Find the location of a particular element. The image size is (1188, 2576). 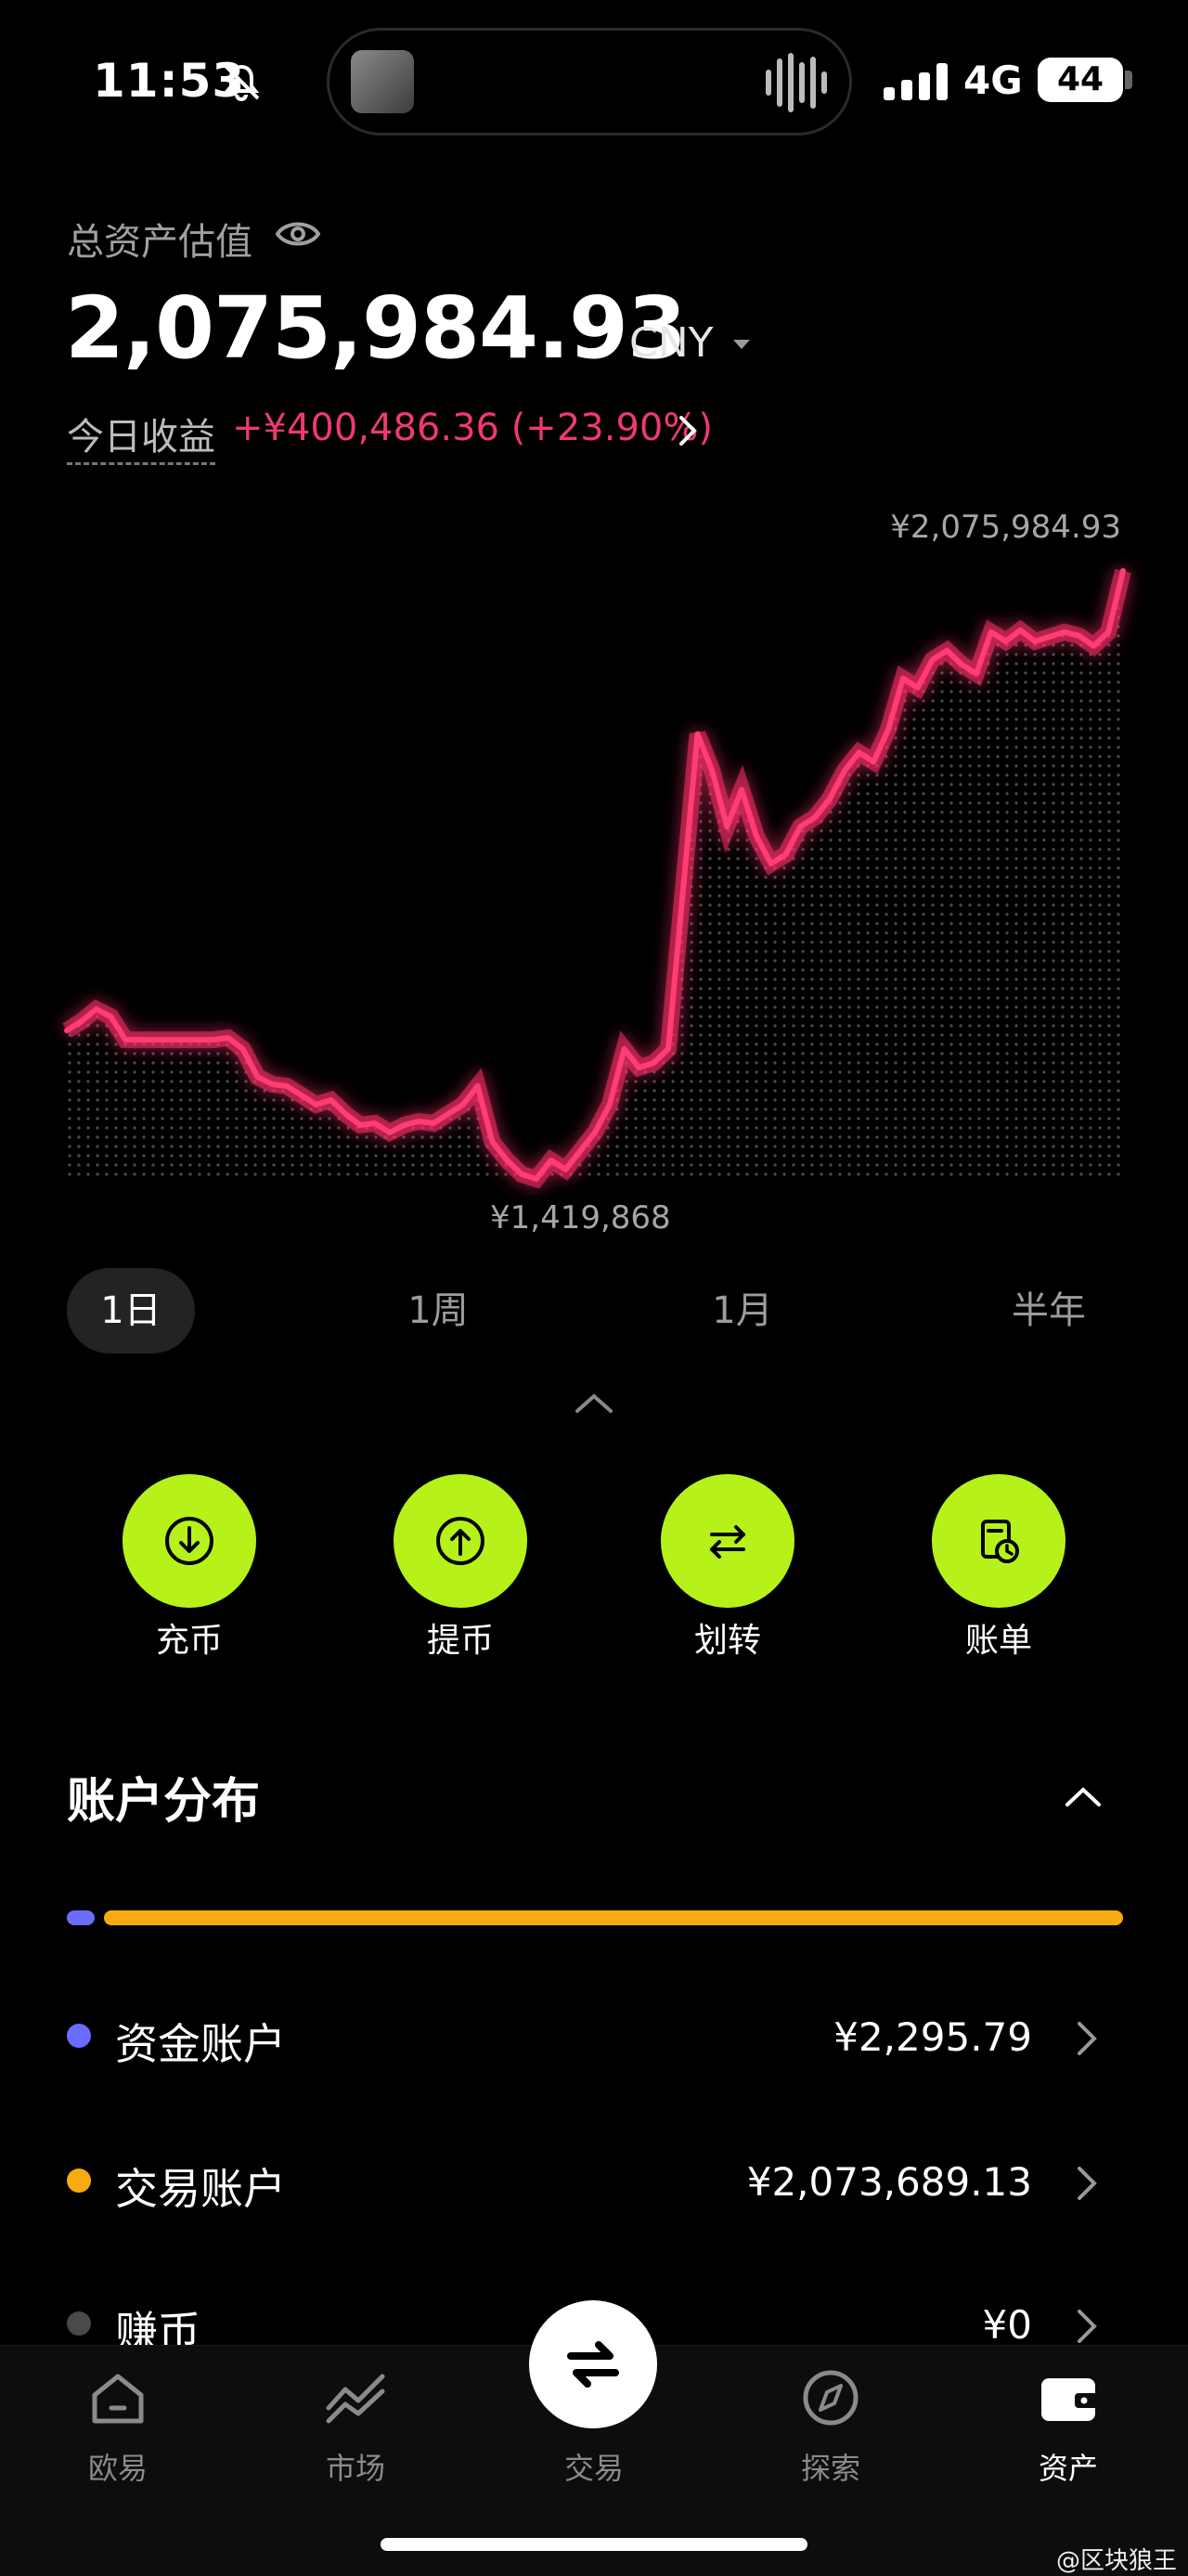

tab-trade: 交易 is located at coordinates (594, 2466).